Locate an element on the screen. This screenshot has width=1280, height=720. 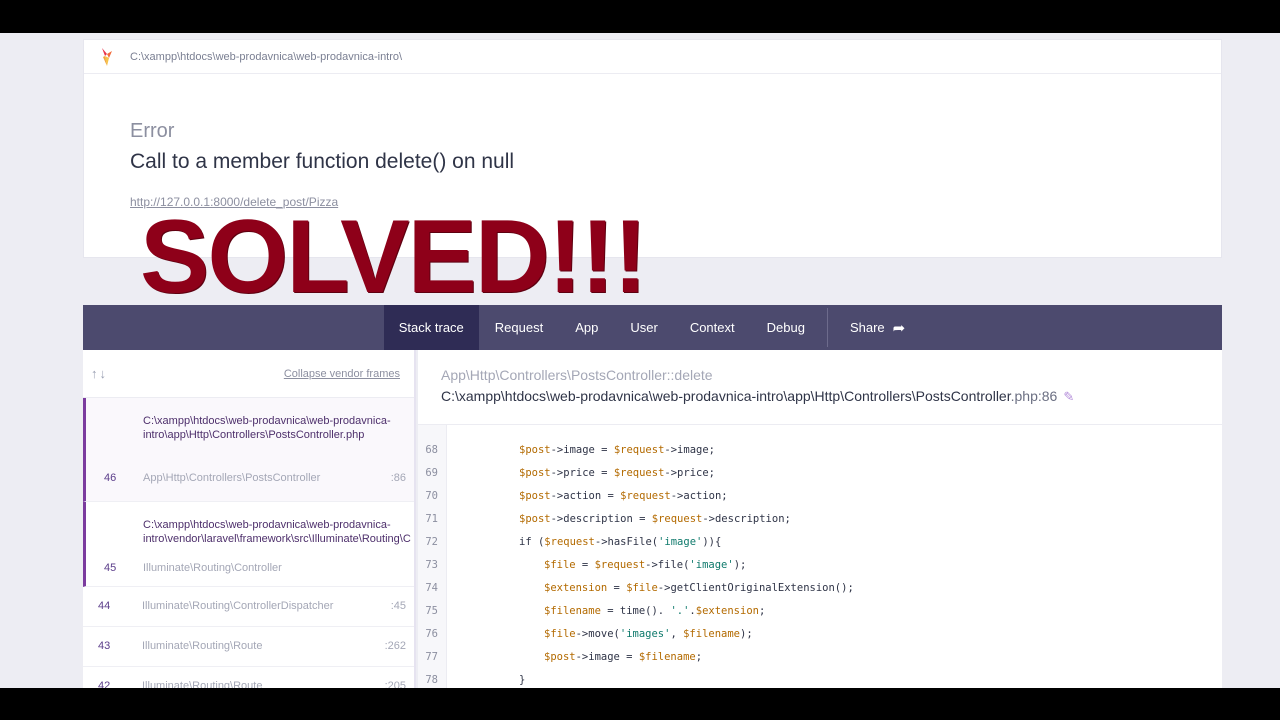
code-line: 70 $post->action = $request->action; is located at coordinates (820, 496).